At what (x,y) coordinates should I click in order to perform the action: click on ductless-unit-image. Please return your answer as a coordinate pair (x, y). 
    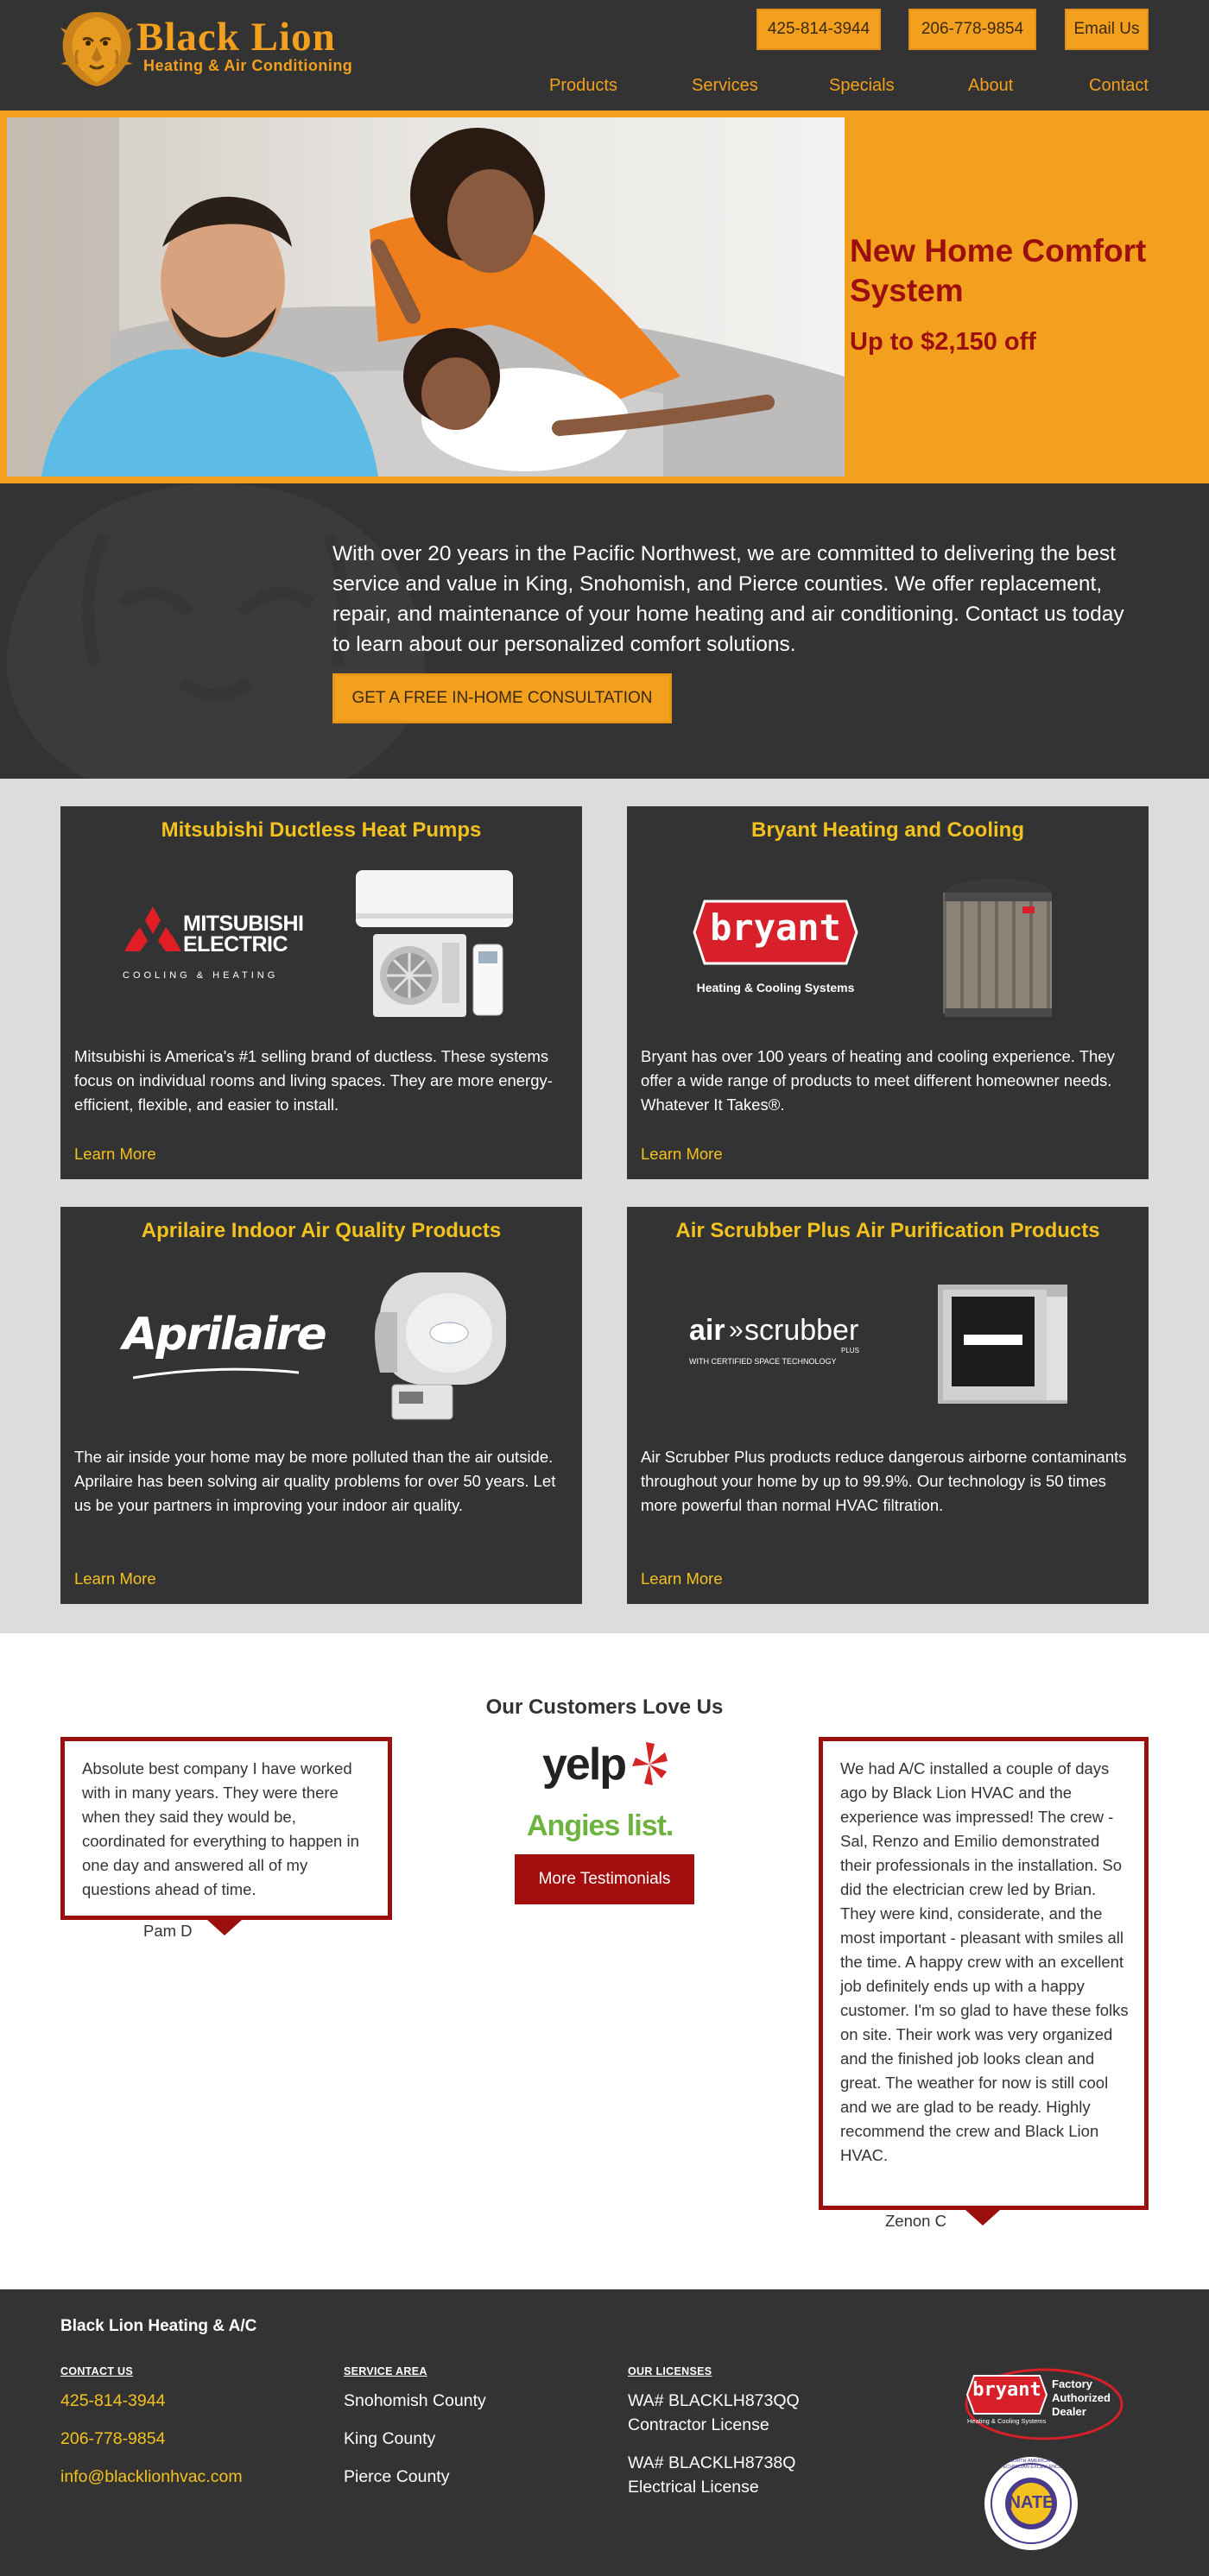
    Looking at the image, I should click on (434, 943).